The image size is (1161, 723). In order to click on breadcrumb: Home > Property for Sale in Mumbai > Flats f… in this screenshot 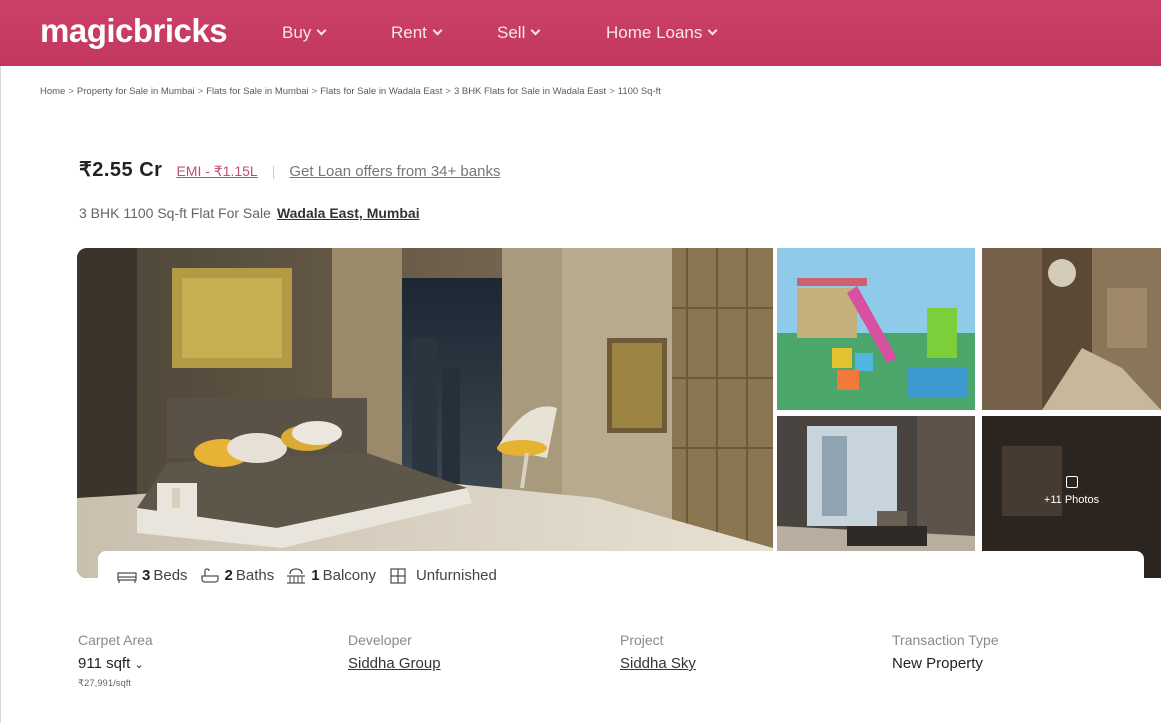, I will do `click(350, 91)`.